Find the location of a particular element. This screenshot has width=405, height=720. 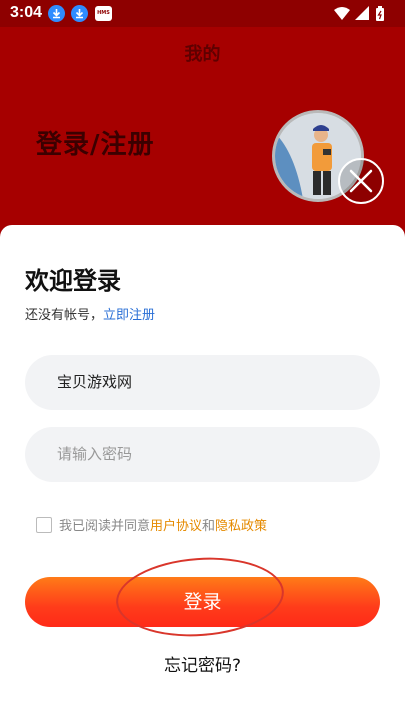

no-account-label: 还没有帐号， is located at coordinates (64, 315).